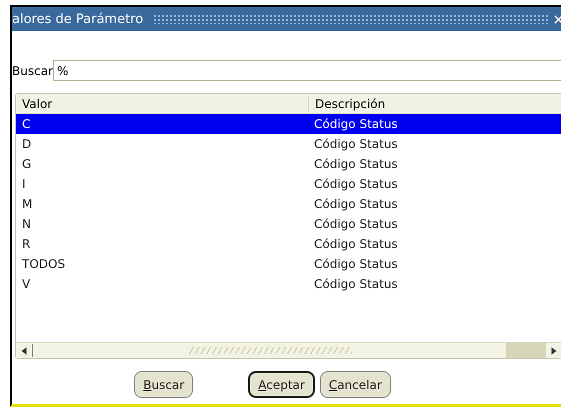  What do you see at coordinates (288, 124) in the screenshot?
I see `table-row: C Código Status` at bounding box center [288, 124].